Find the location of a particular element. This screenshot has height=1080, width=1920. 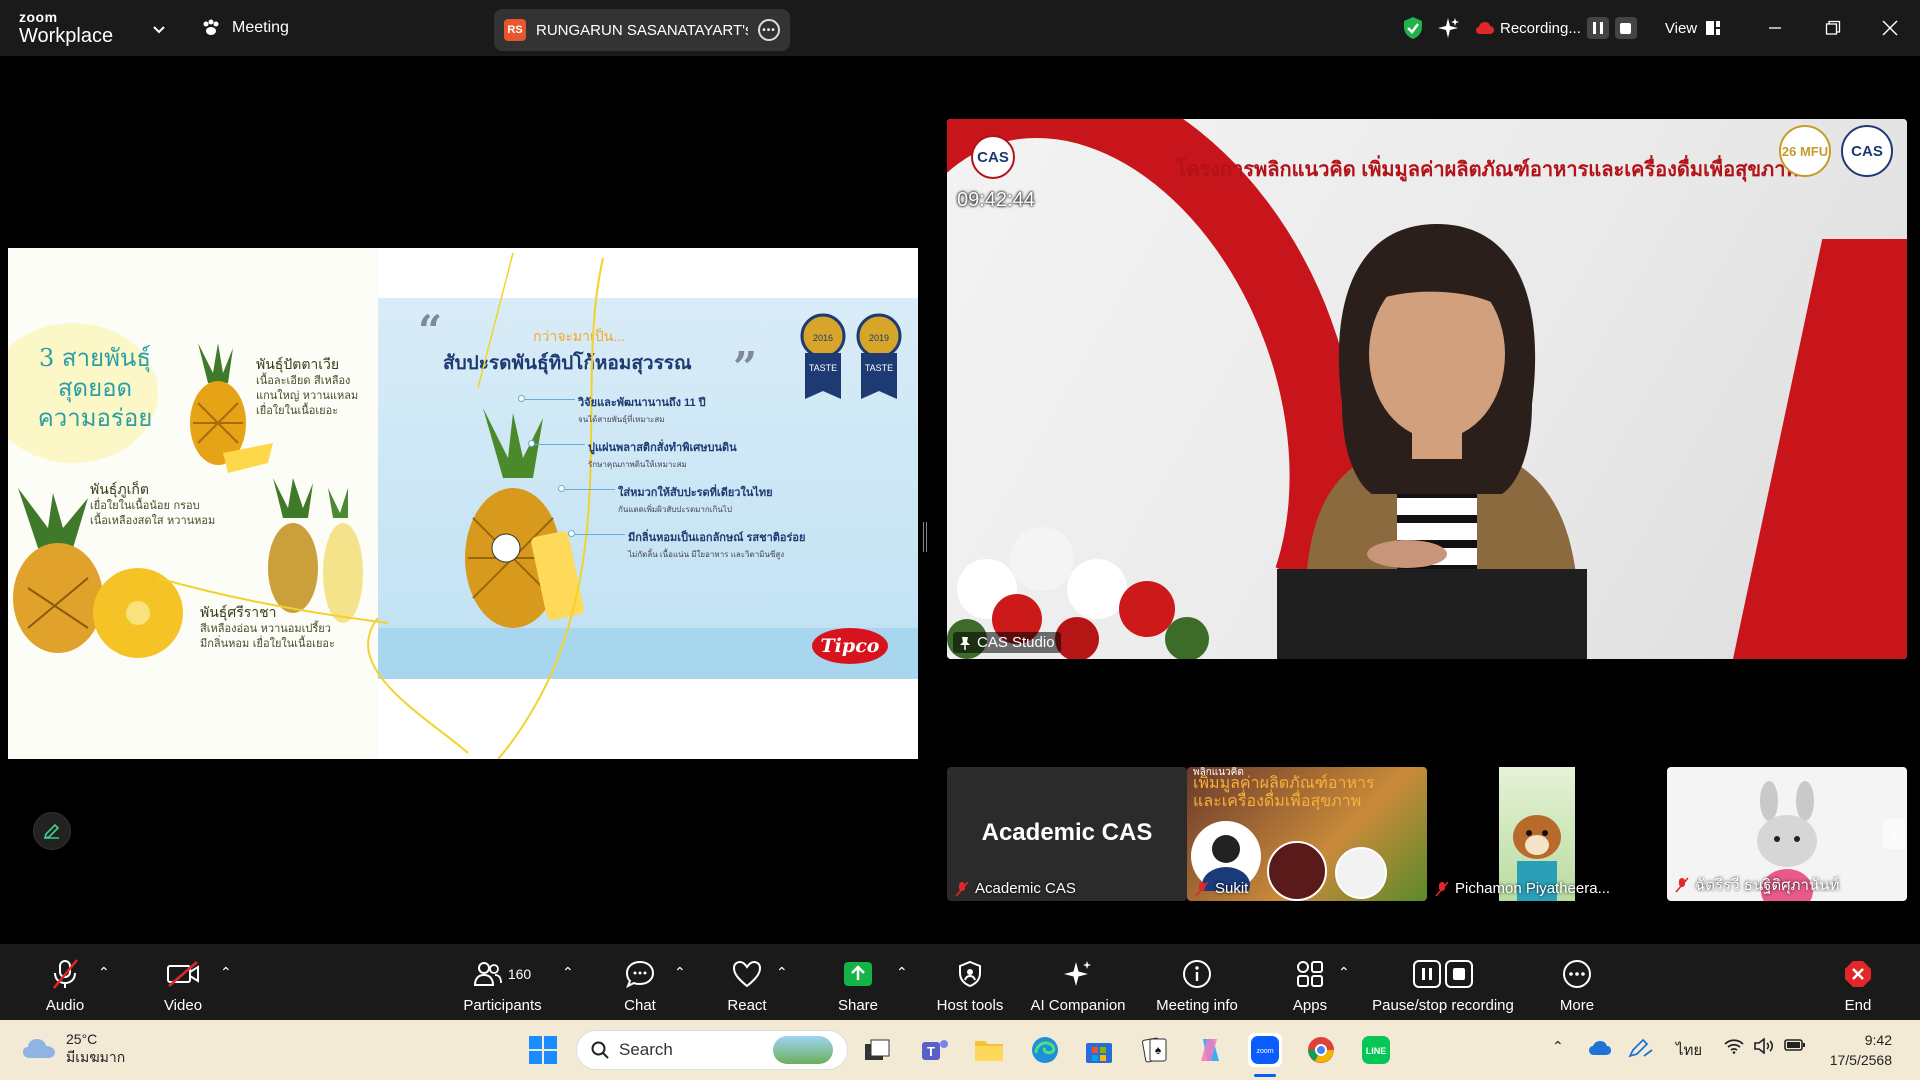

view-grid-icon is located at coordinates (1713, 28).